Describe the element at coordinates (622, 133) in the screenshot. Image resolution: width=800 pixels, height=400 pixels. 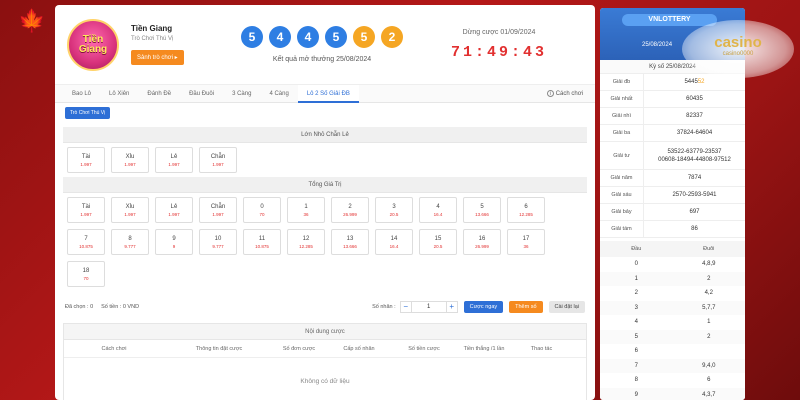
I see `prize-label: Giải ba` at that location.